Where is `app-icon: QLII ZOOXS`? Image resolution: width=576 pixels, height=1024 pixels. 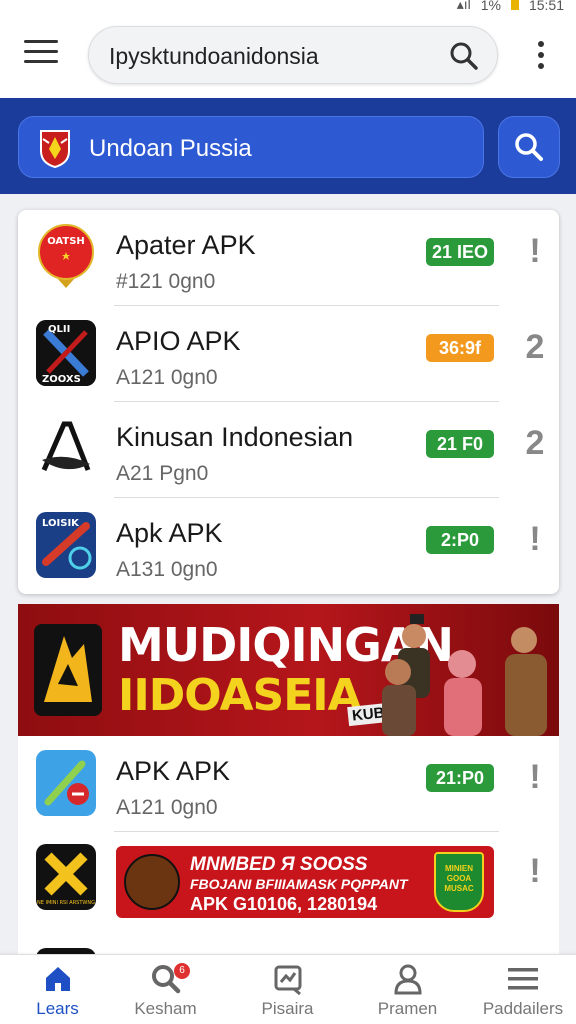
app-icon: QLII ZOOXS is located at coordinates (66, 353).